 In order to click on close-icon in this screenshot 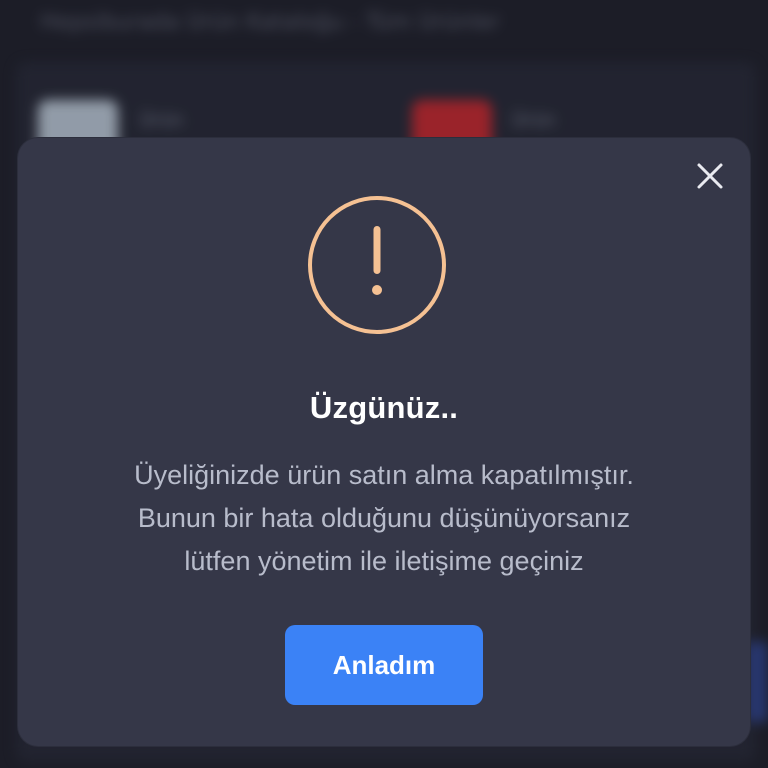, I will do `click(710, 176)`.